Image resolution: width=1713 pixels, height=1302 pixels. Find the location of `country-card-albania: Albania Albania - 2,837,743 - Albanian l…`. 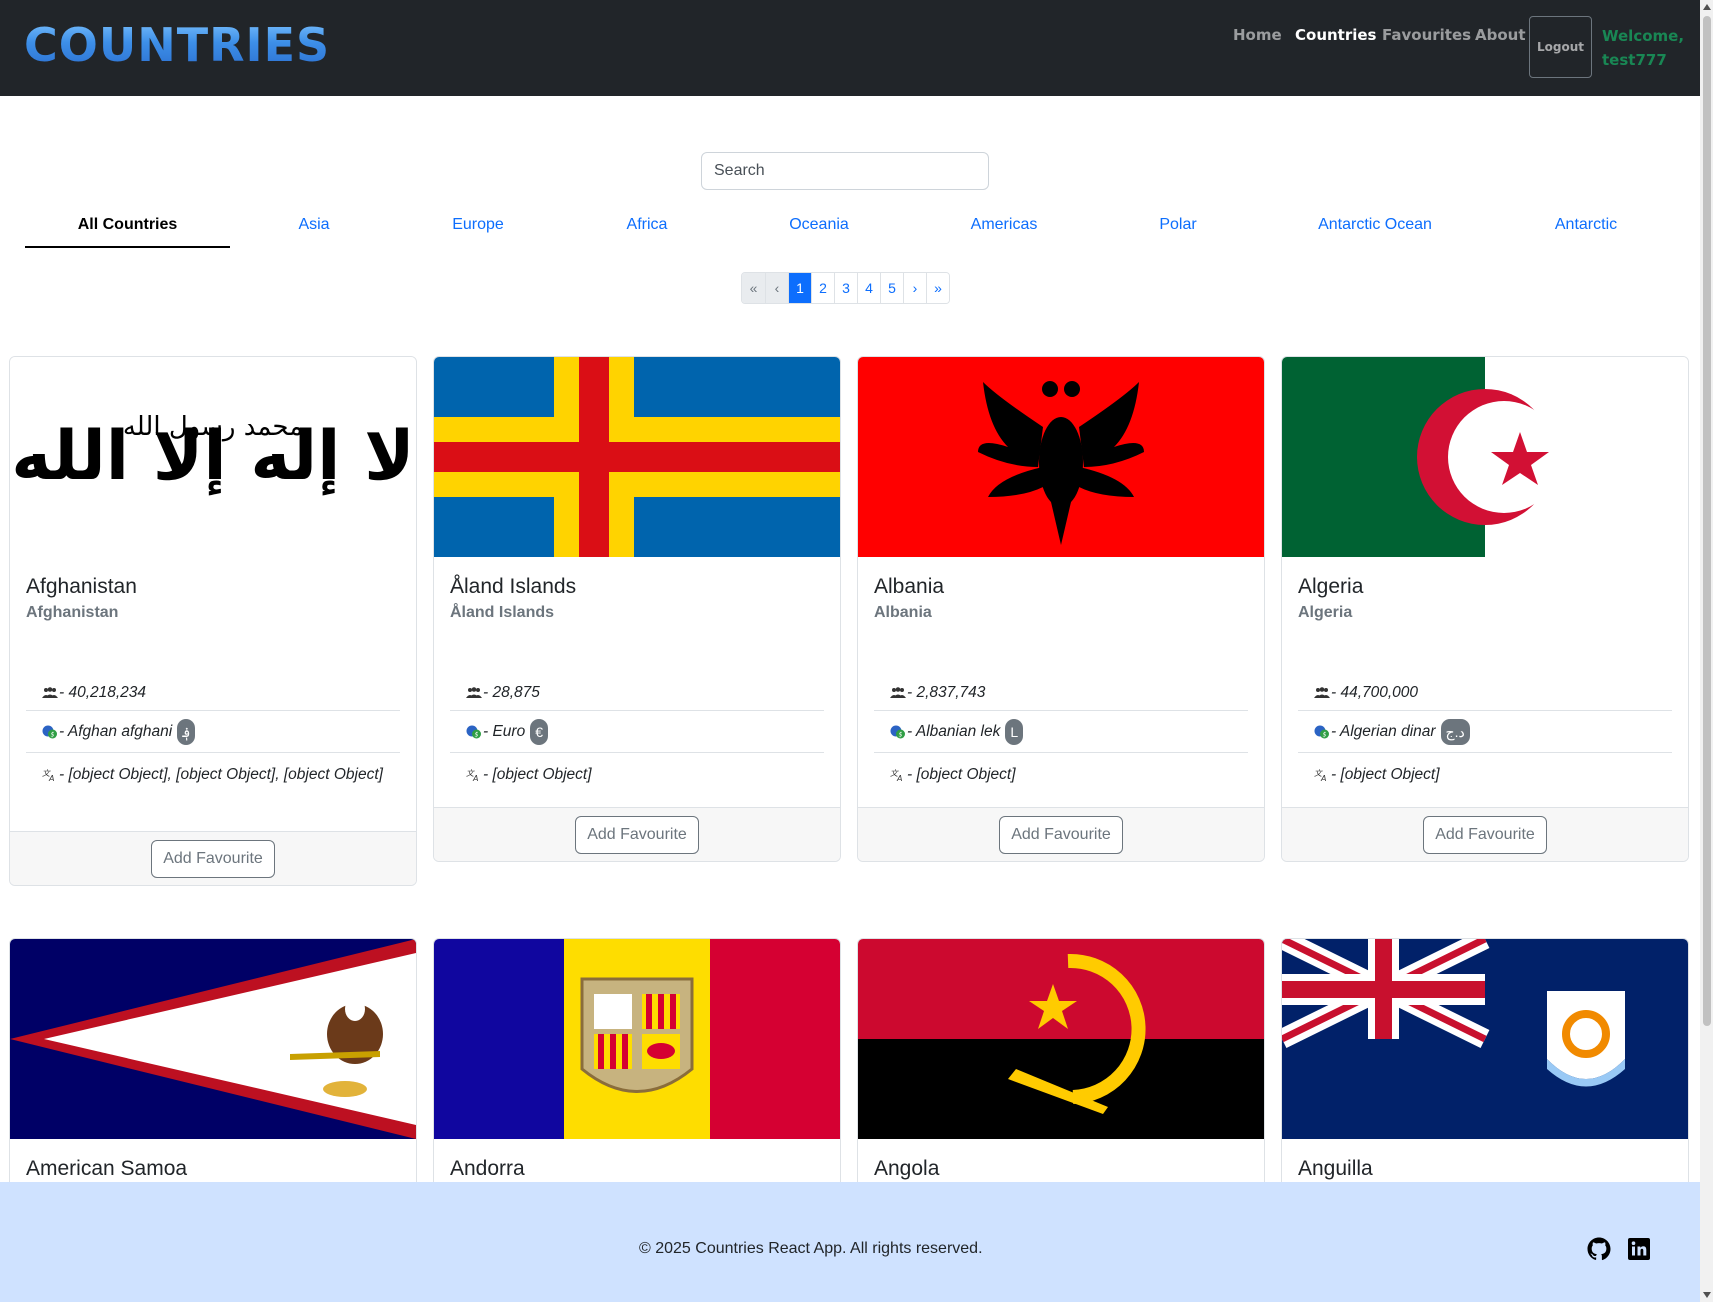

country-card-albania: Albania Albania - 2,837,743 - Albanian l… is located at coordinates (1061, 609).